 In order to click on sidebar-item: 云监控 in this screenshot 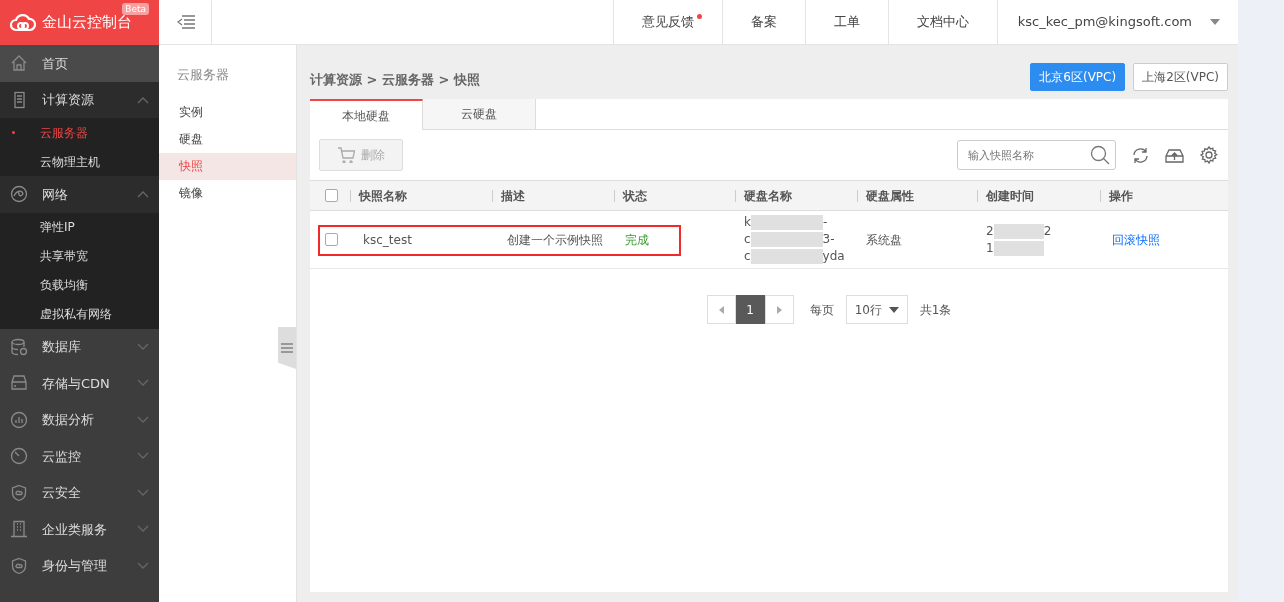, I will do `click(79, 456)`.